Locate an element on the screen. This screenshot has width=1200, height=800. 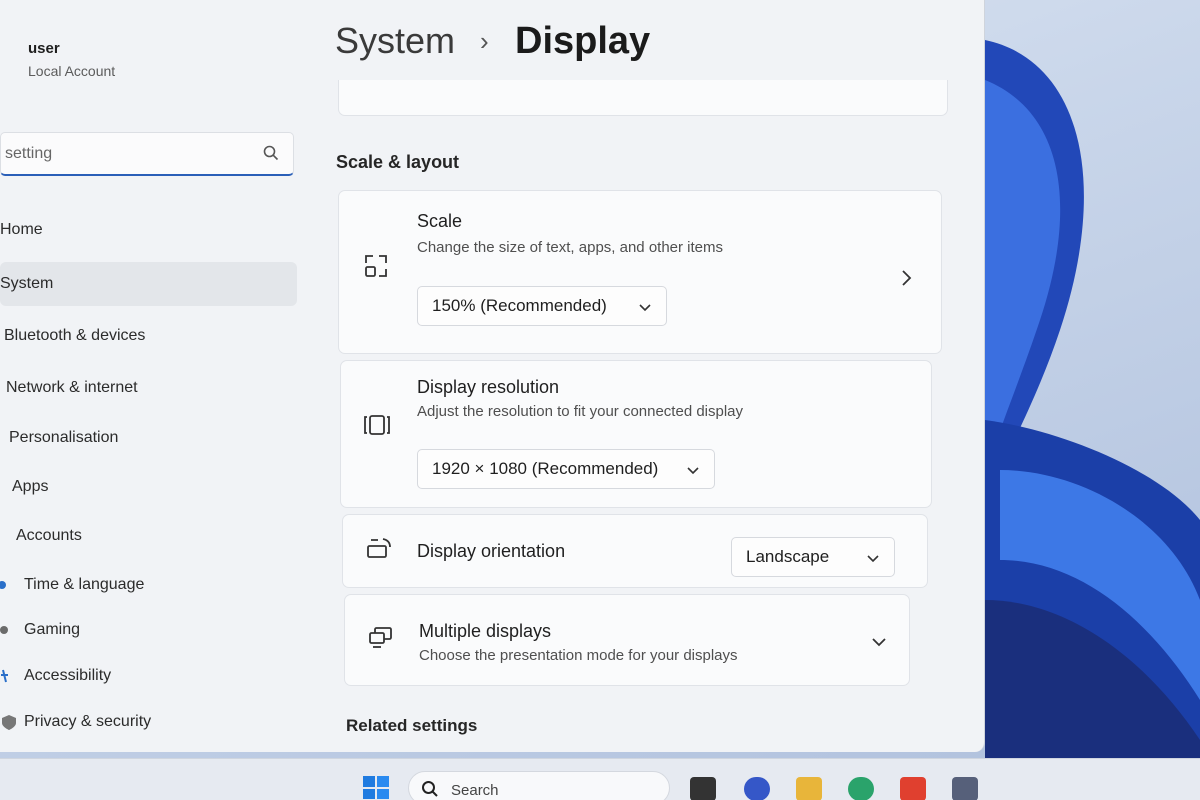
settings-search-input is located at coordinates (125, 154).